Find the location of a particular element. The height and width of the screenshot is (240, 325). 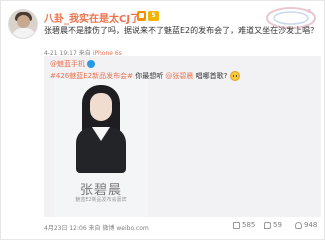

repost-text-end: 唱哪首歌? is located at coordinates (210, 76).